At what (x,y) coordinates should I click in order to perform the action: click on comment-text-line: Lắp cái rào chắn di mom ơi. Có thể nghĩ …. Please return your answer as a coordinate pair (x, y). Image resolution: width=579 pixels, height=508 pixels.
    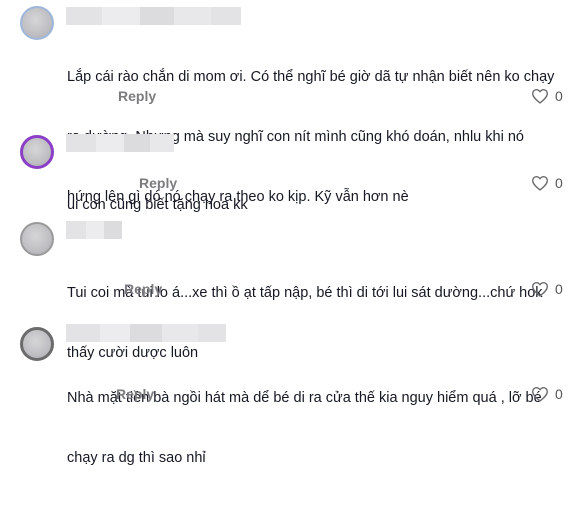
    Looking at the image, I should click on (311, 77).